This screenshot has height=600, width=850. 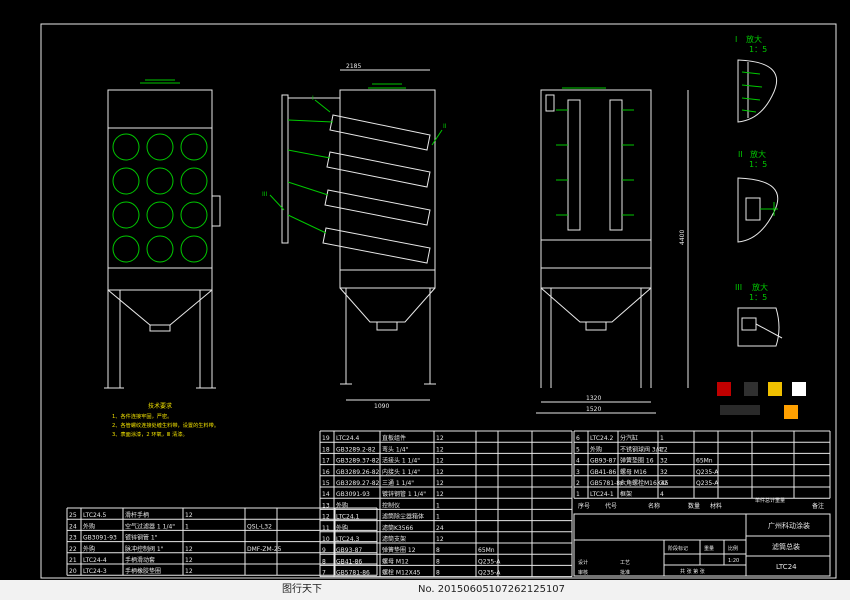 I want to click on detail-1-title: 放大, so click(x=754, y=39).